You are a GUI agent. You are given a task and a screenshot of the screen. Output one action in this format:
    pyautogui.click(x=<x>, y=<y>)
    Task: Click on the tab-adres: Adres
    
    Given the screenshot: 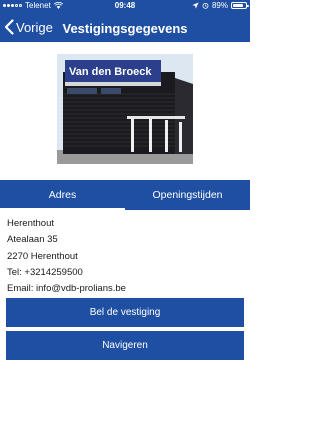 What is the action you would take?
    pyautogui.click(x=62, y=195)
    